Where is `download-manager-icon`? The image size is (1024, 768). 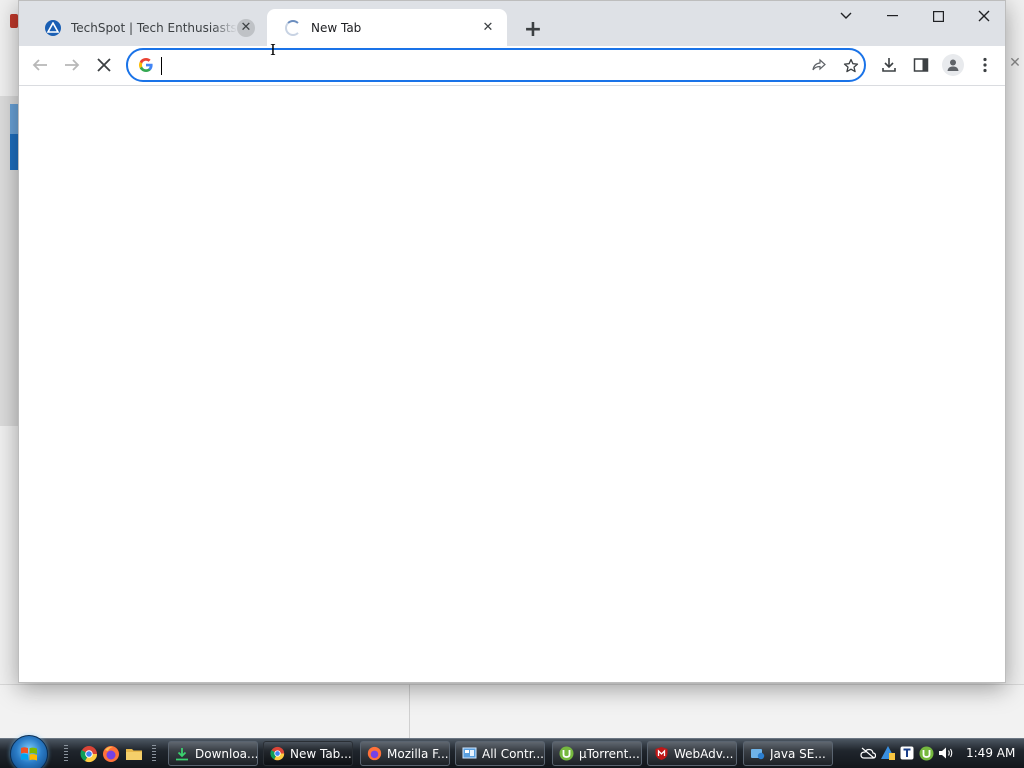 download-manager-icon is located at coordinates (182, 754).